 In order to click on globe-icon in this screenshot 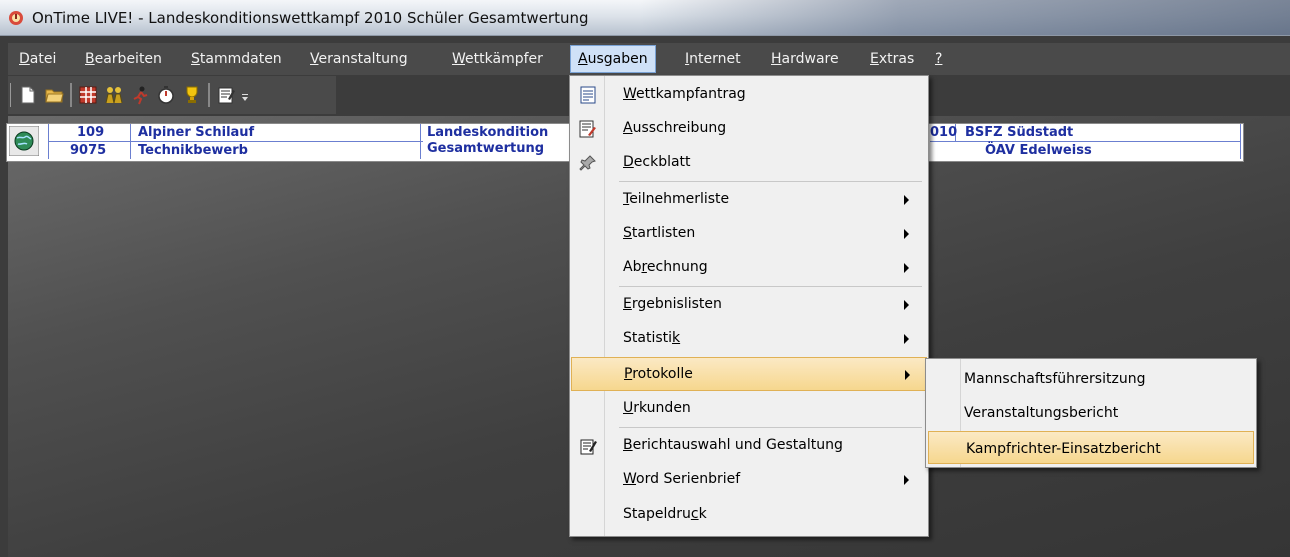, I will do `click(24, 141)`.